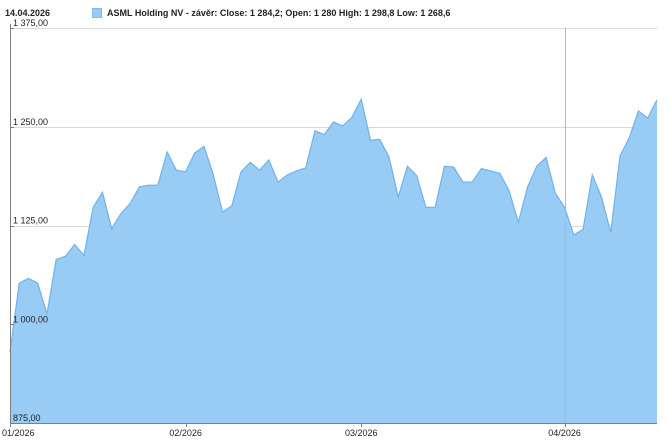 The width and height of the screenshot is (670, 440). What do you see at coordinates (361, 433) in the screenshot?
I see `x-tick-label: 03/2026` at bounding box center [361, 433].